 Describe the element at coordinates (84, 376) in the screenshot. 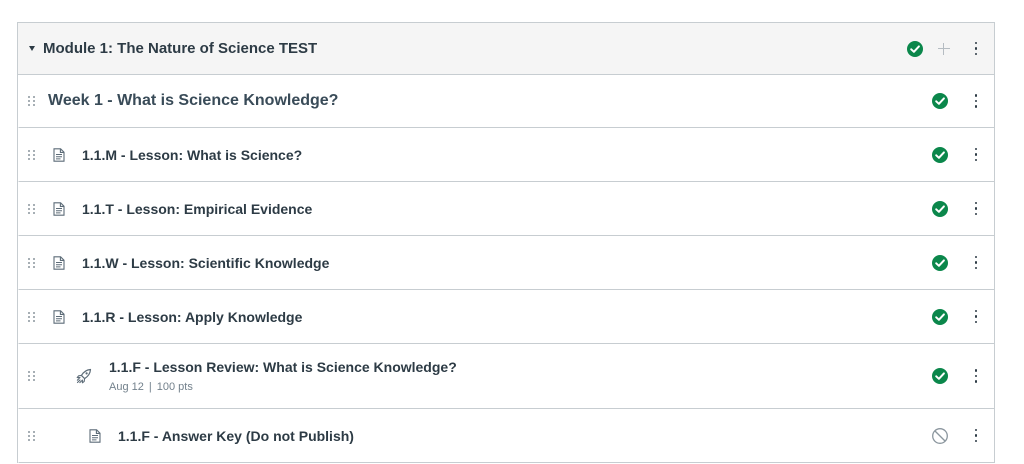

I see `quiz-rocket-icon` at that location.